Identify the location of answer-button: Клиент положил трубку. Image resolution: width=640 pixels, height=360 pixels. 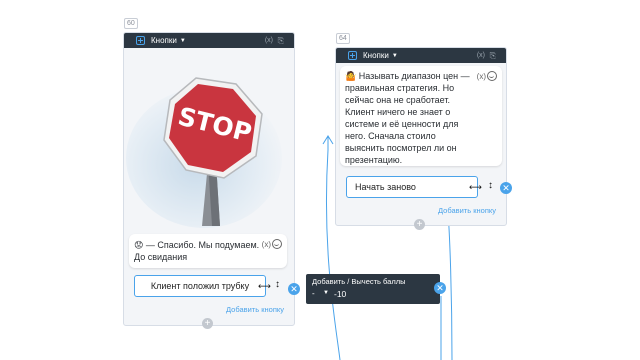
(200, 286).